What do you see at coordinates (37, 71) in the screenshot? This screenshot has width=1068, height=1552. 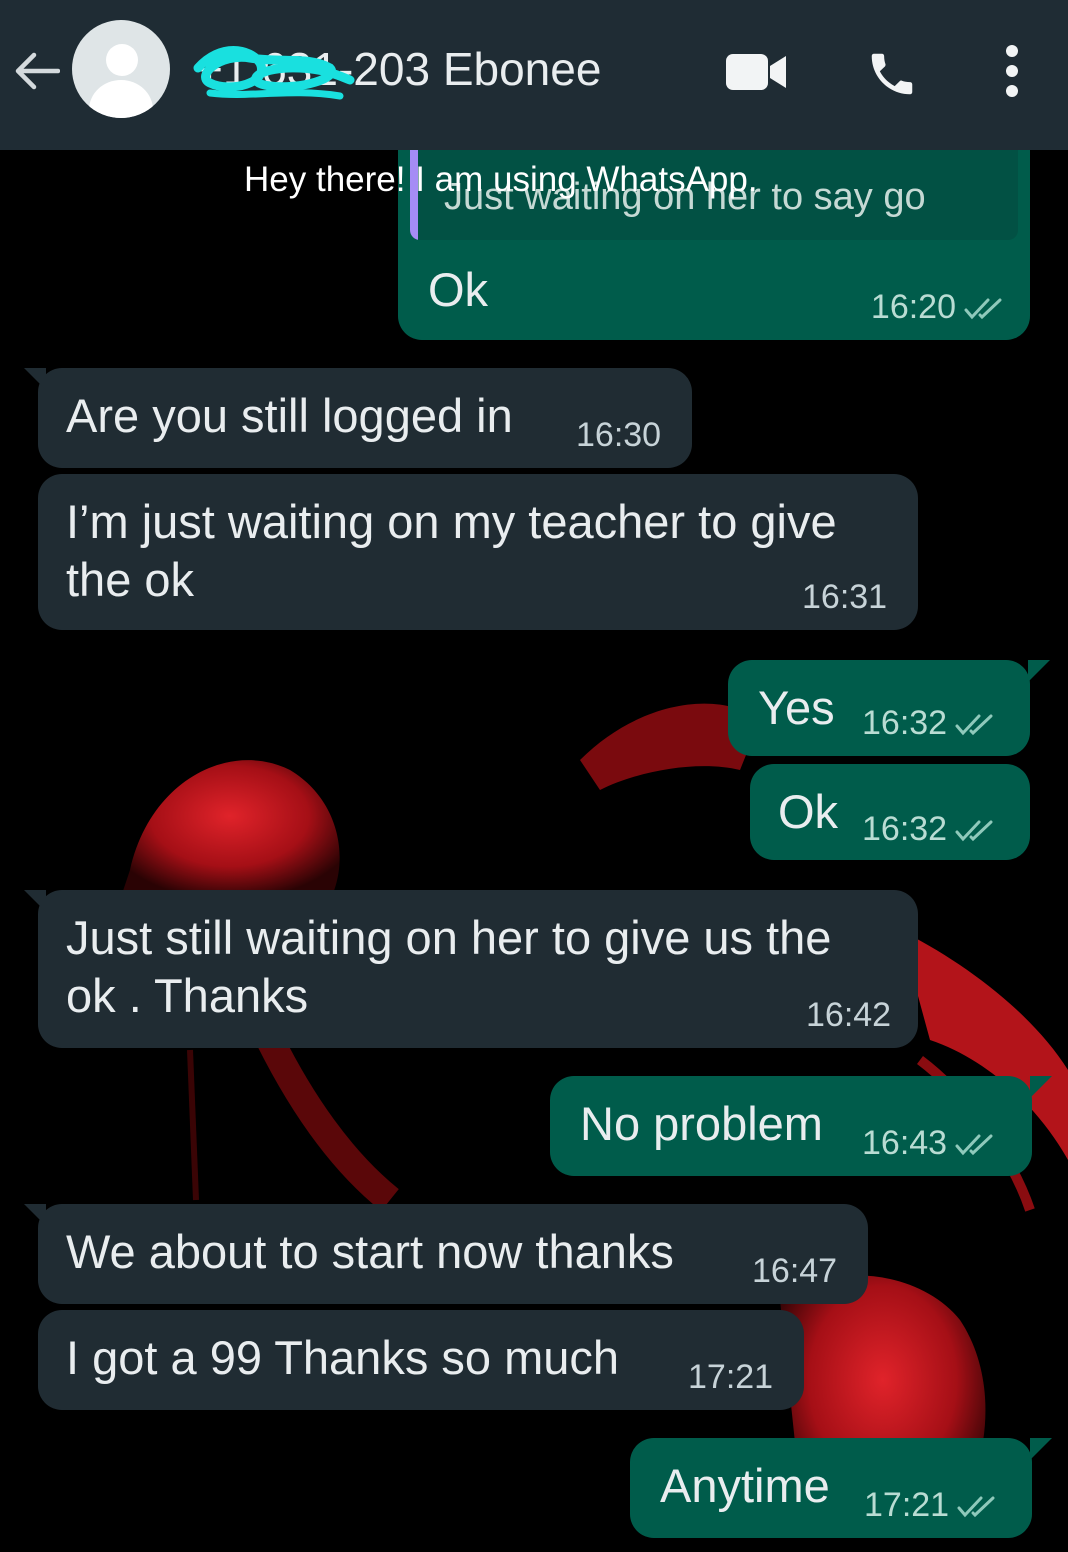 I see `back-arrow-icon` at bounding box center [37, 71].